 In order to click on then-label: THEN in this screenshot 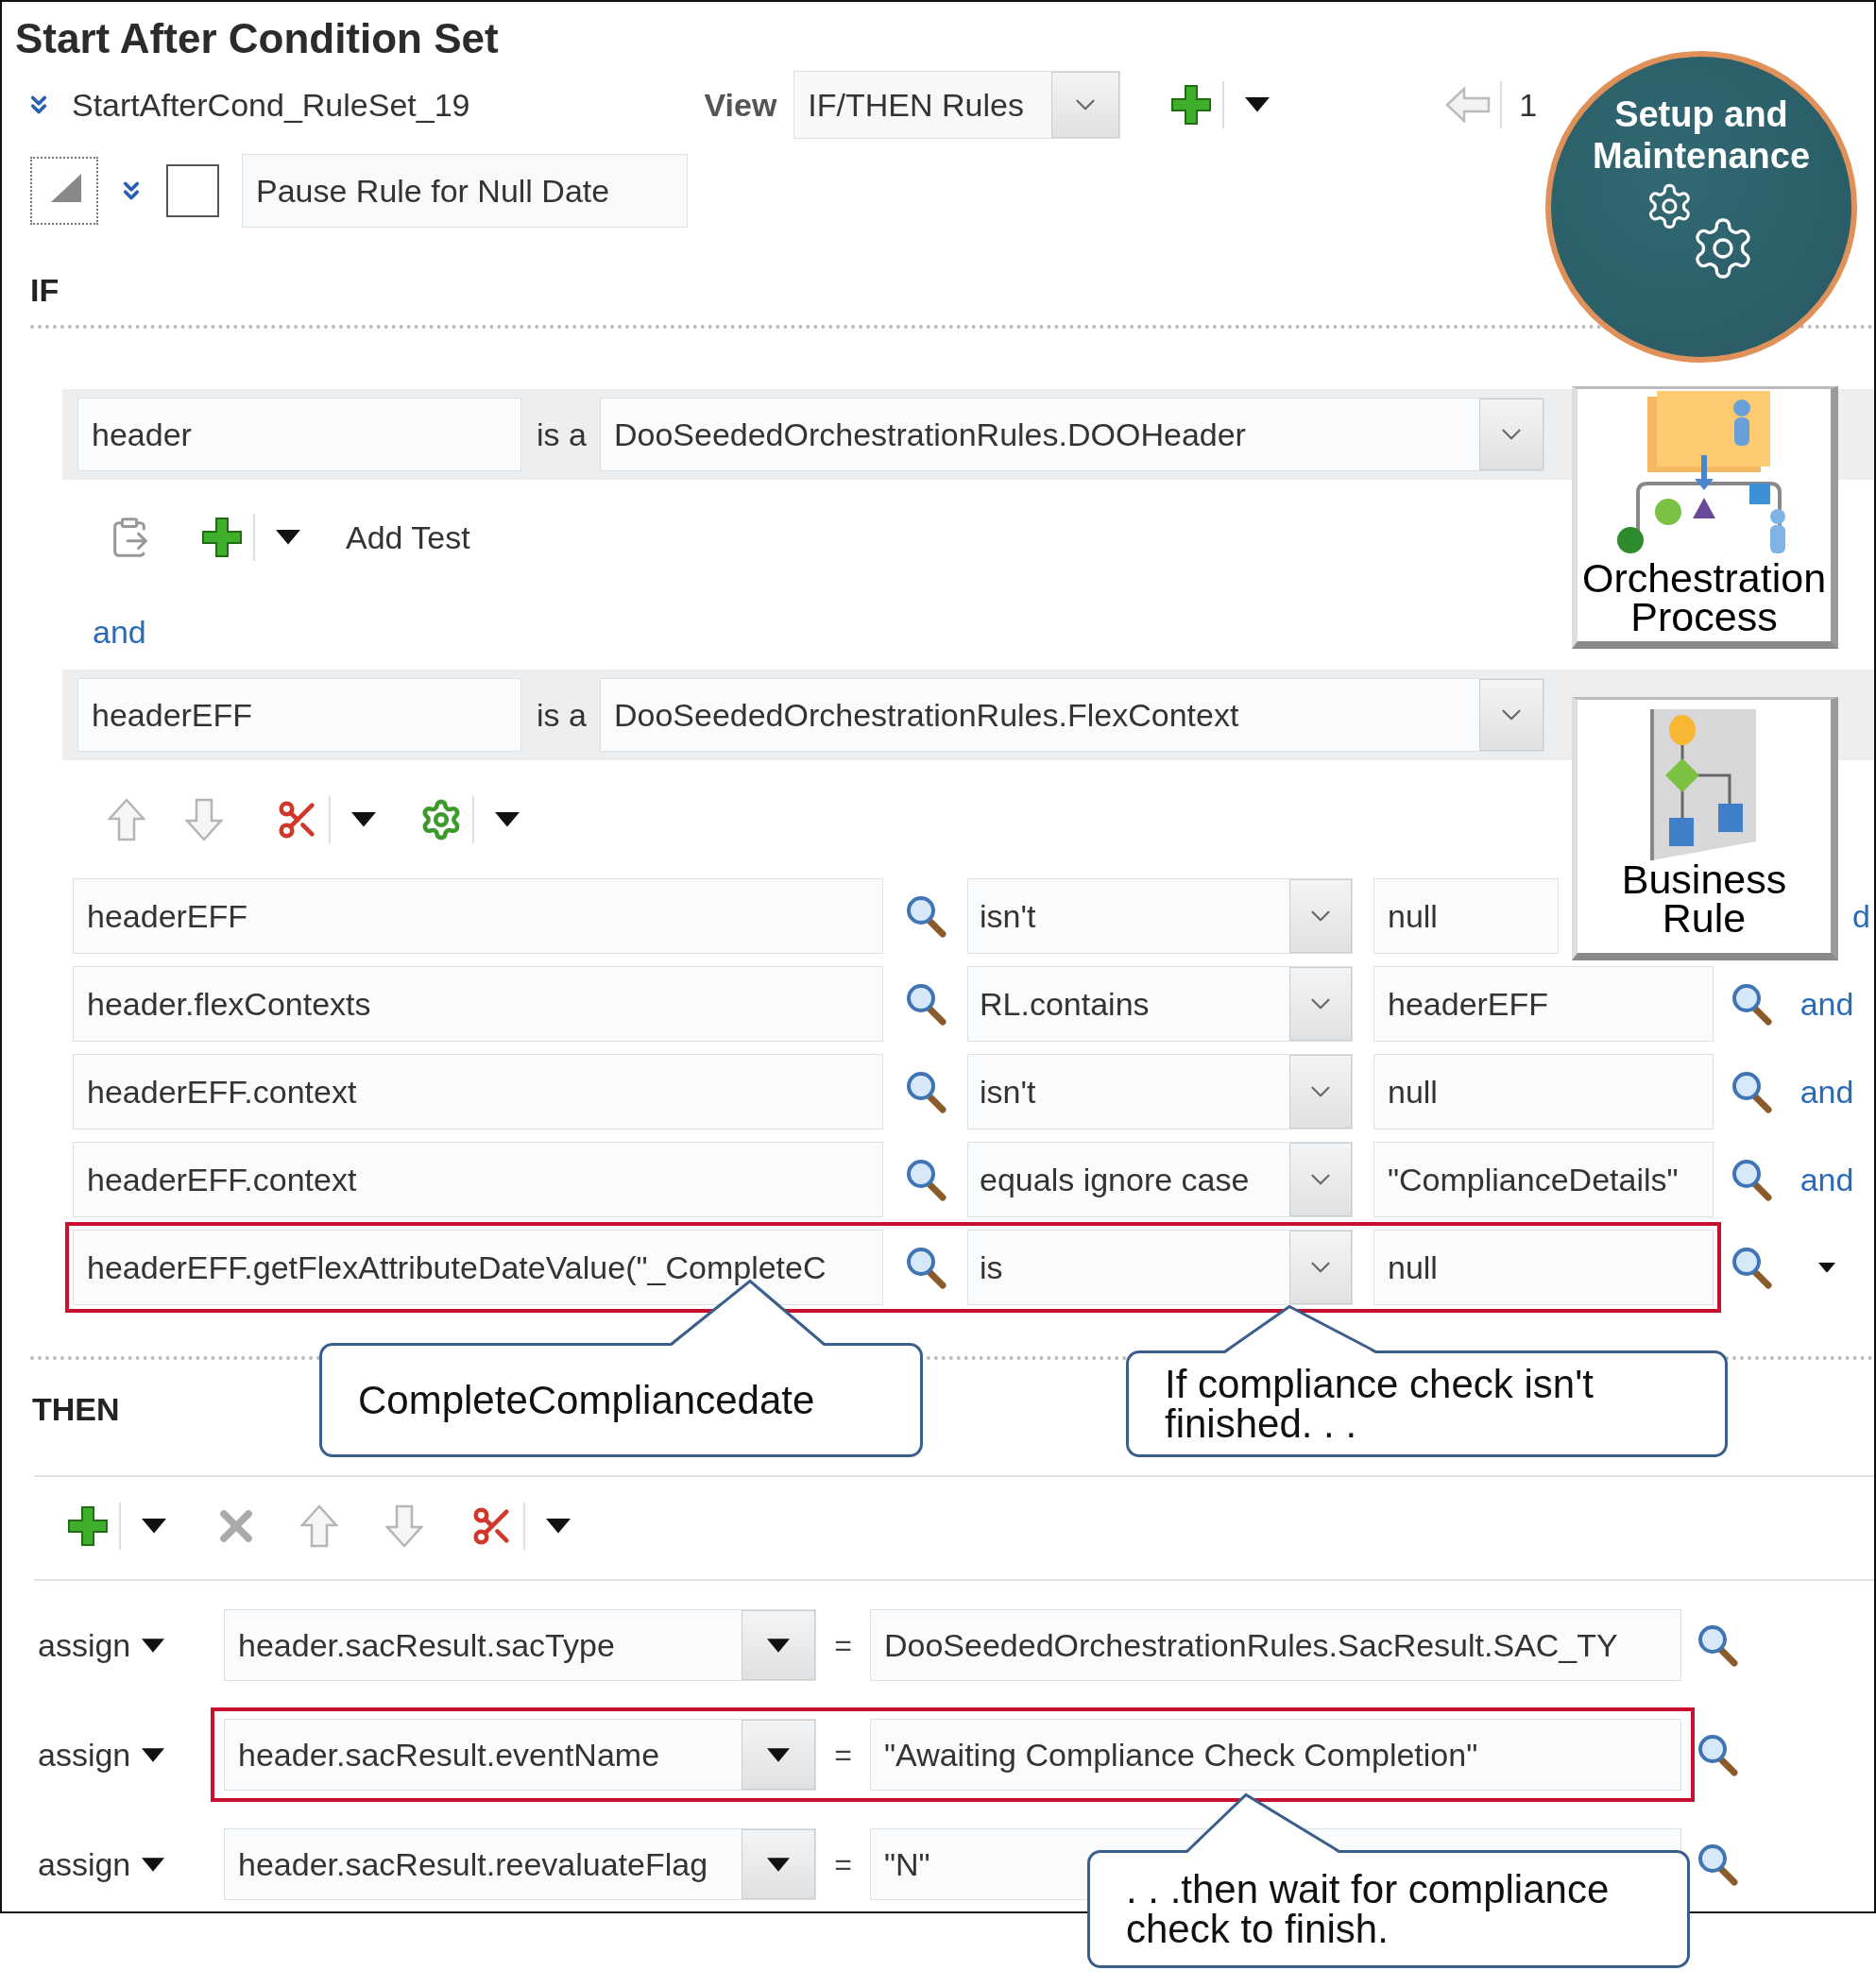, I will do `click(76, 1409)`.